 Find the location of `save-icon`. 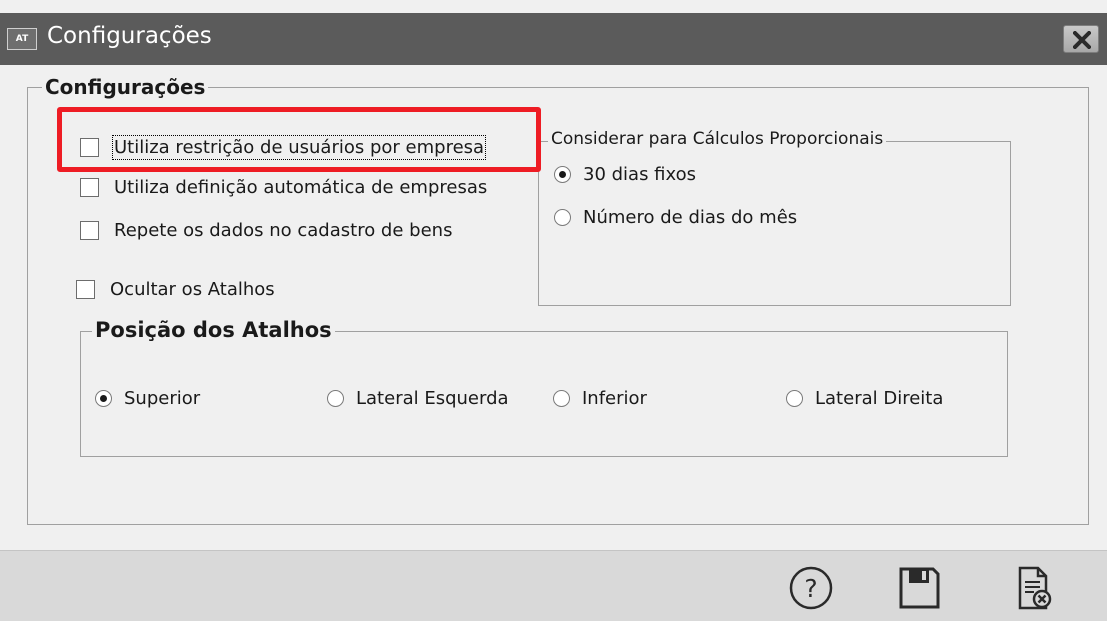

save-icon is located at coordinates (919, 588).